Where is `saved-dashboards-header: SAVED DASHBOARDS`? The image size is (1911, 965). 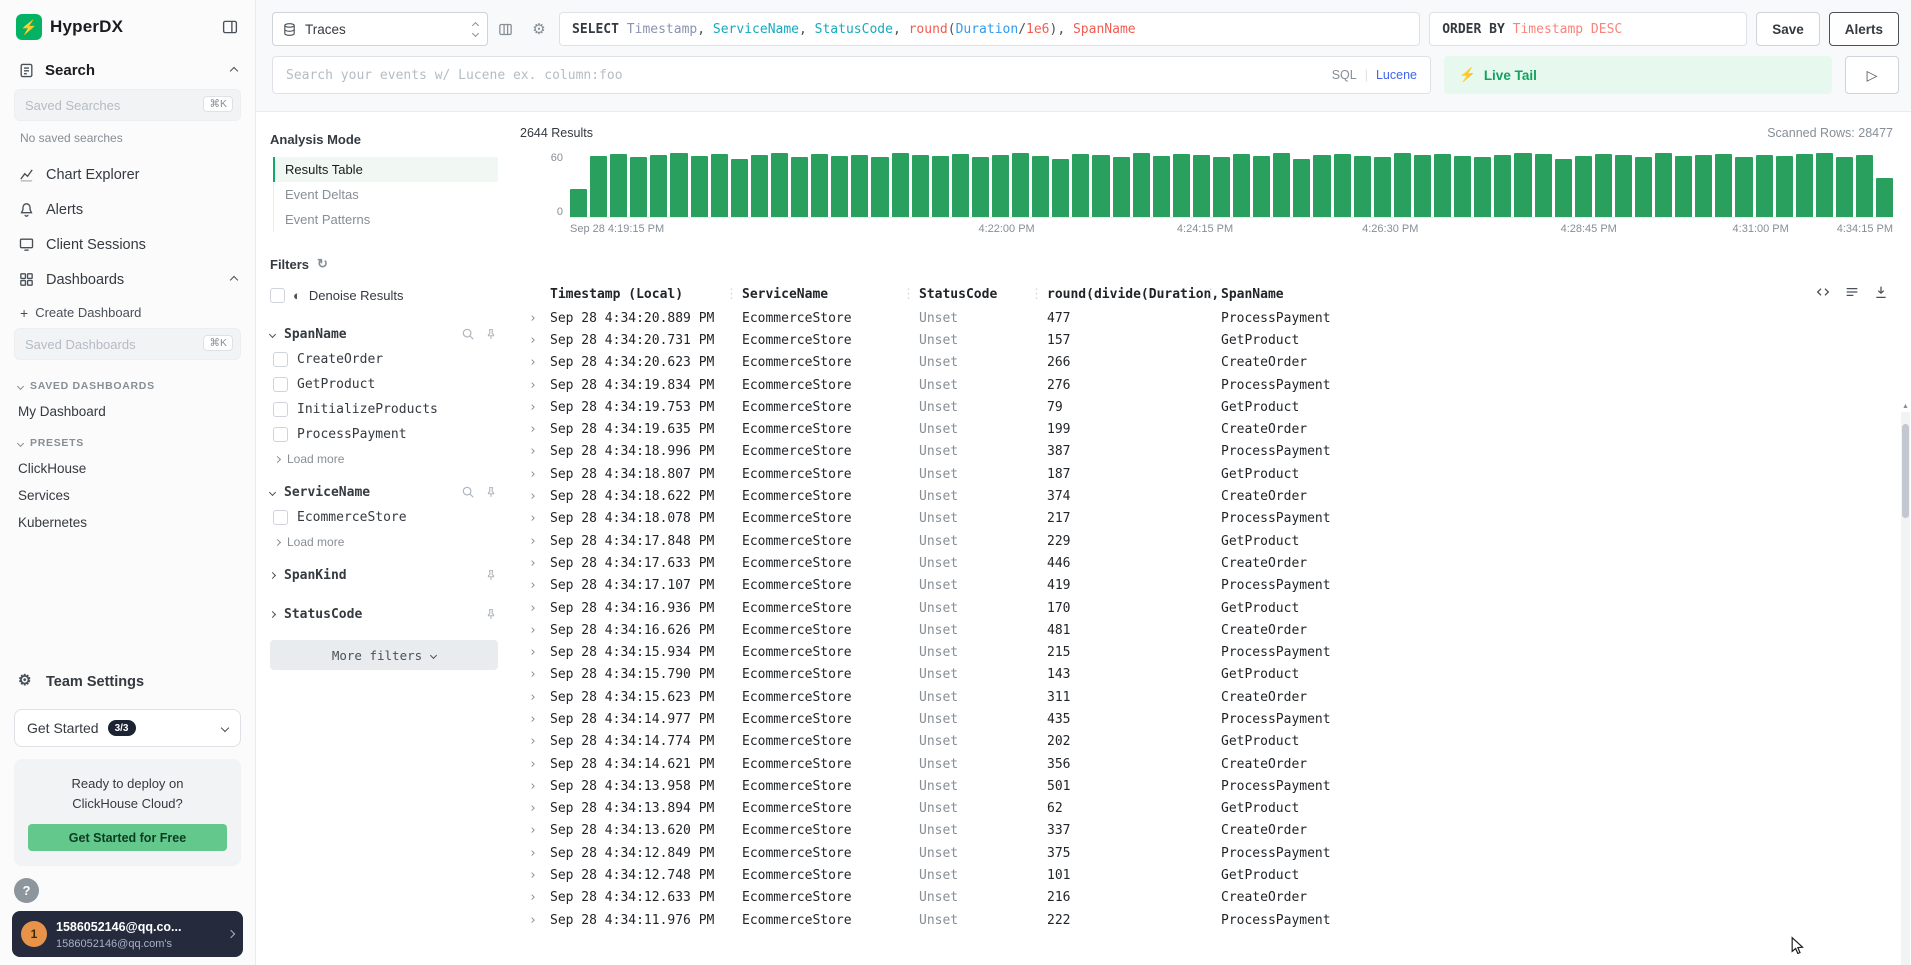
saved-dashboards-header: SAVED DASHBOARDS is located at coordinates (127, 383).